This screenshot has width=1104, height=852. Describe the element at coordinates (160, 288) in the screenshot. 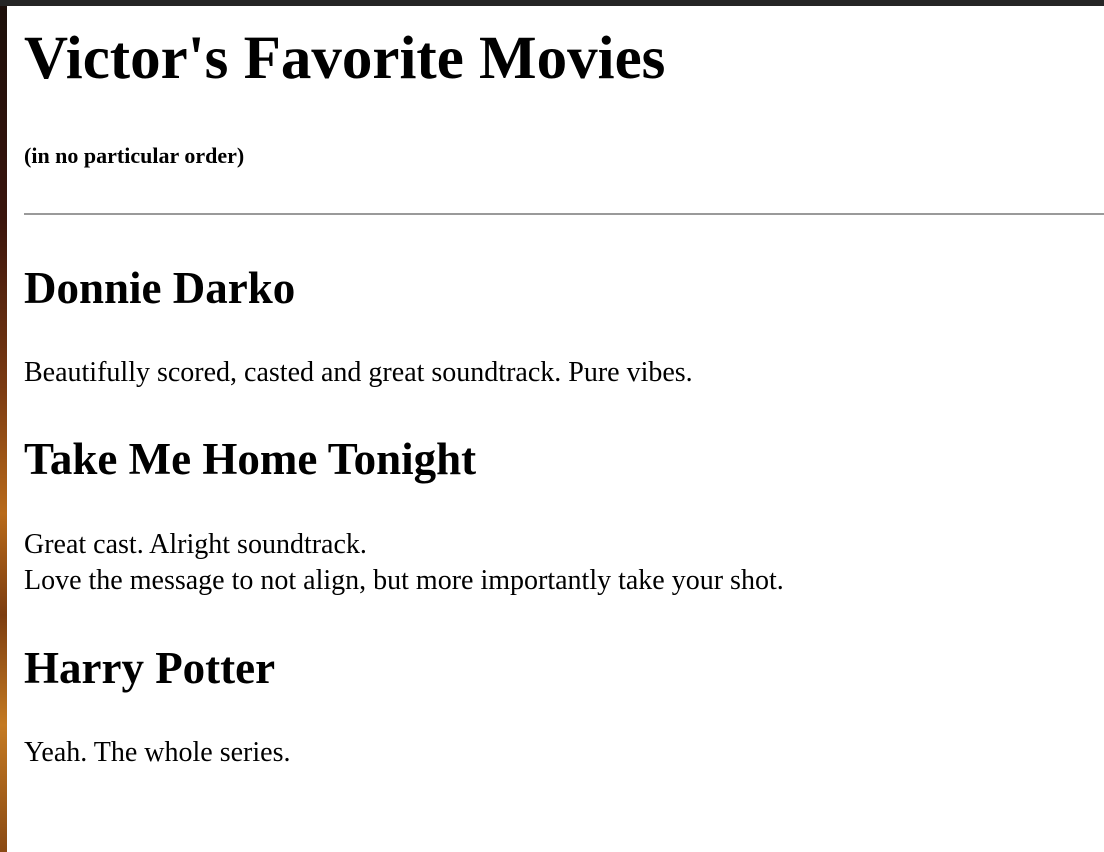

I see `movie-title: Donnie Darko` at that location.